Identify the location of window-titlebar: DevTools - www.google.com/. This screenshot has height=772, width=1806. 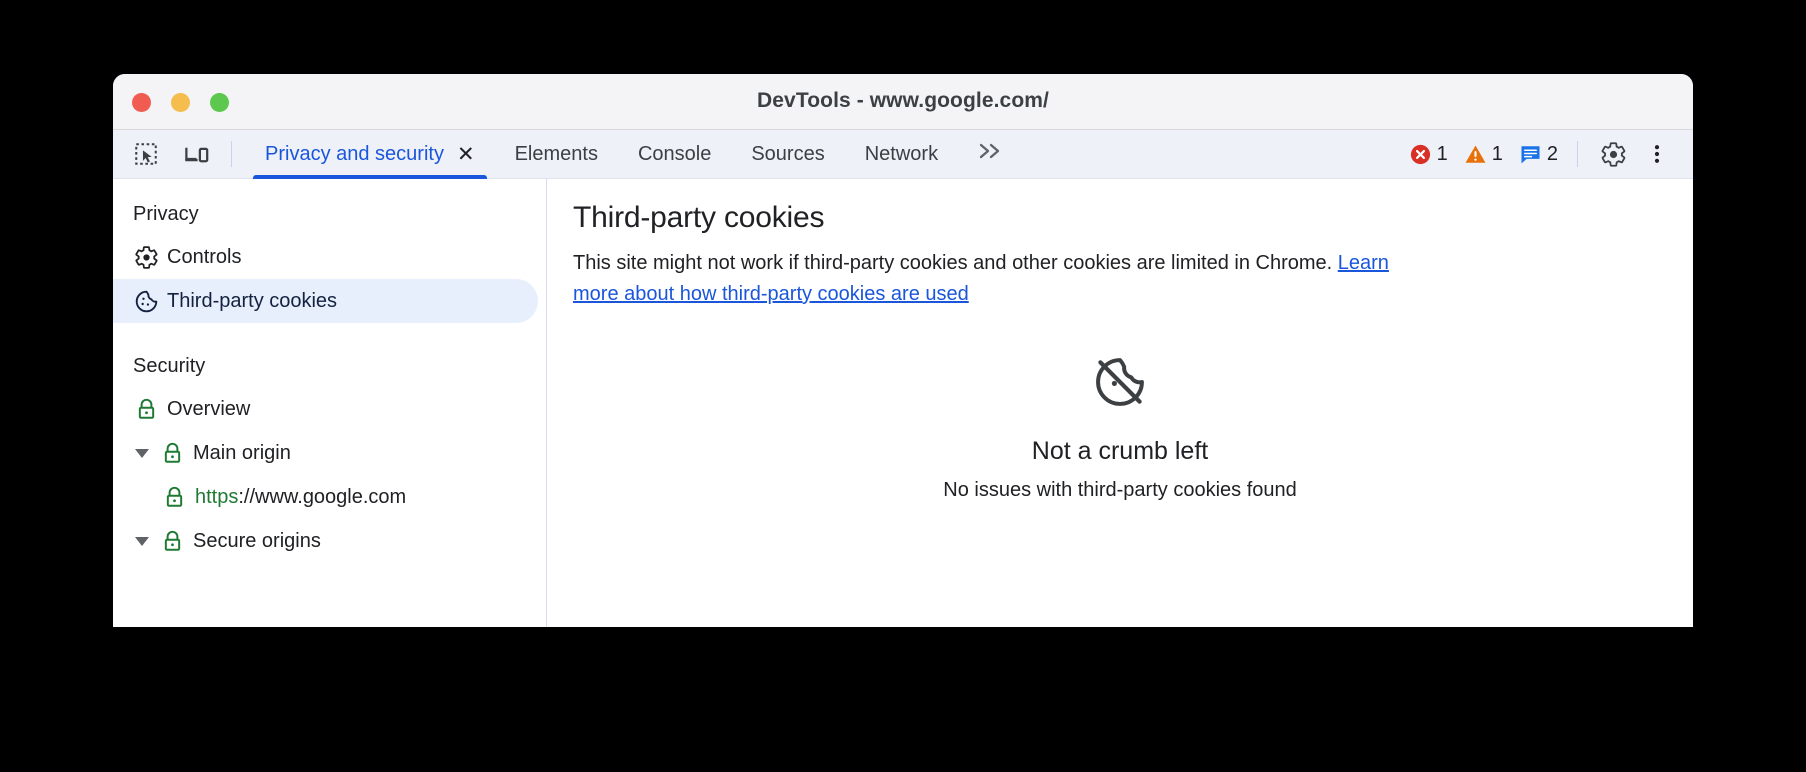
(903, 102).